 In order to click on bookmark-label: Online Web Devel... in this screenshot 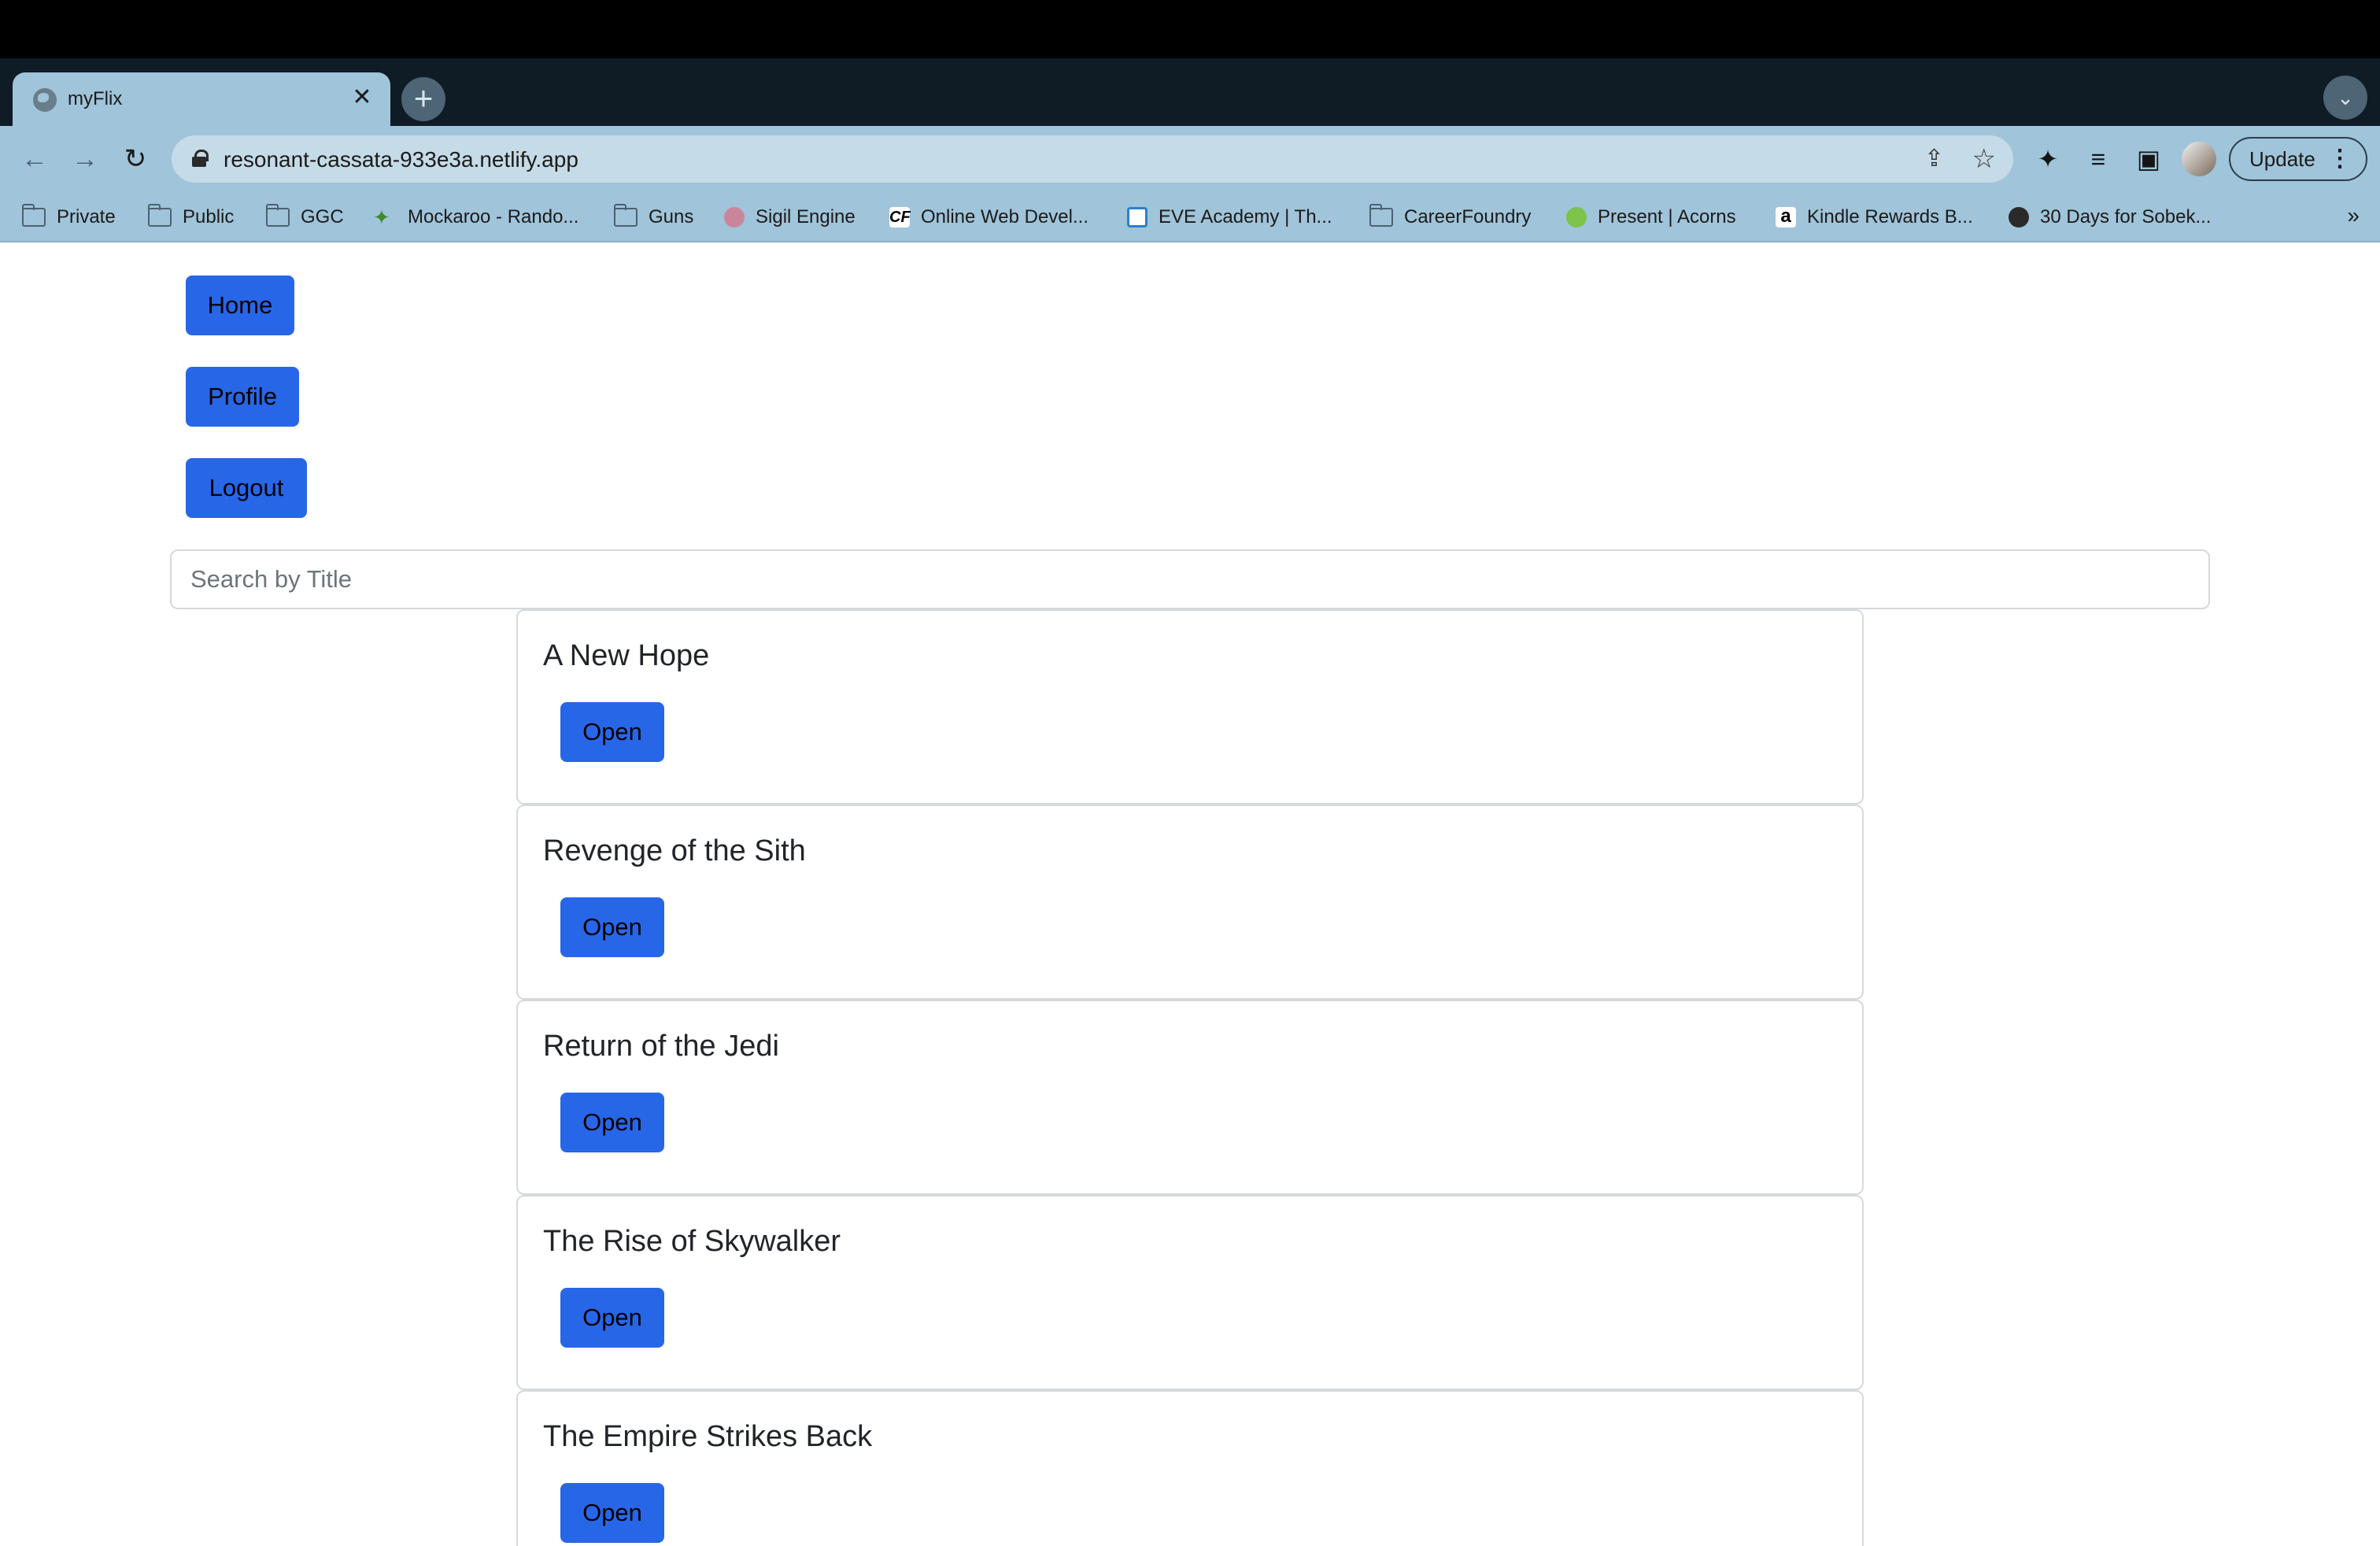, I will do `click(1004, 216)`.